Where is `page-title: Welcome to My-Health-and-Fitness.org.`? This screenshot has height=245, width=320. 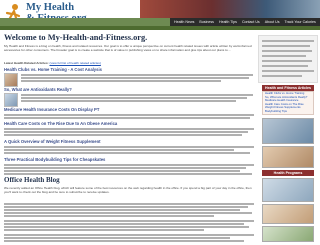 page-title: Welcome to My-Health-and-Fitness.org. is located at coordinates (76, 37).